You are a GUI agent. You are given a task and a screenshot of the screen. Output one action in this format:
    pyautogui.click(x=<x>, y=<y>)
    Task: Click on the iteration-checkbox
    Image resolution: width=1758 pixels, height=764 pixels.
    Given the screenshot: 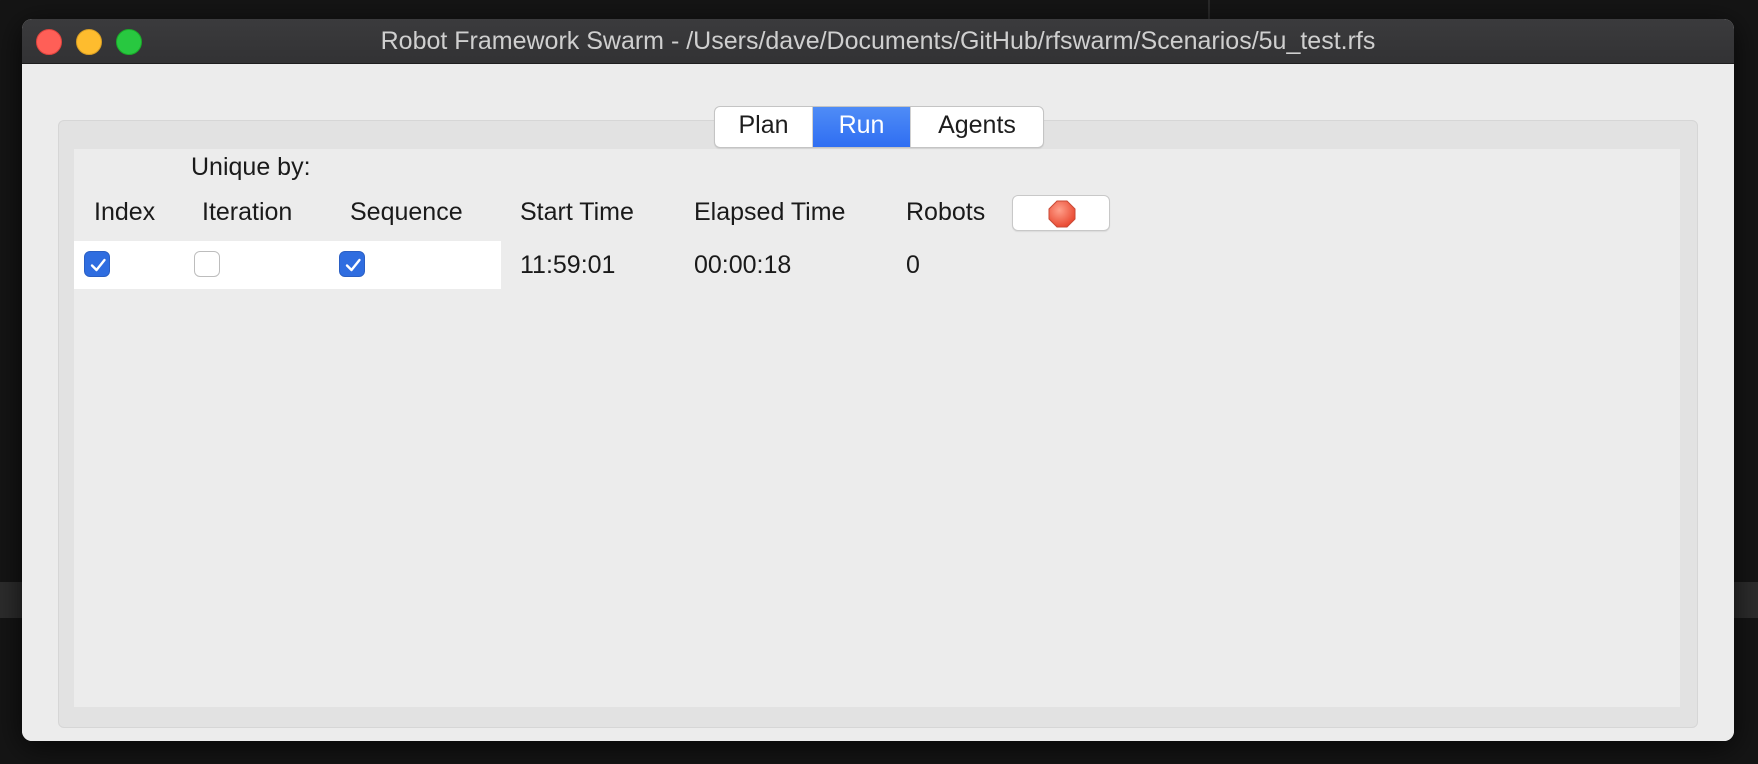 What is the action you would take?
    pyautogui.click(x=207, y=264)
    